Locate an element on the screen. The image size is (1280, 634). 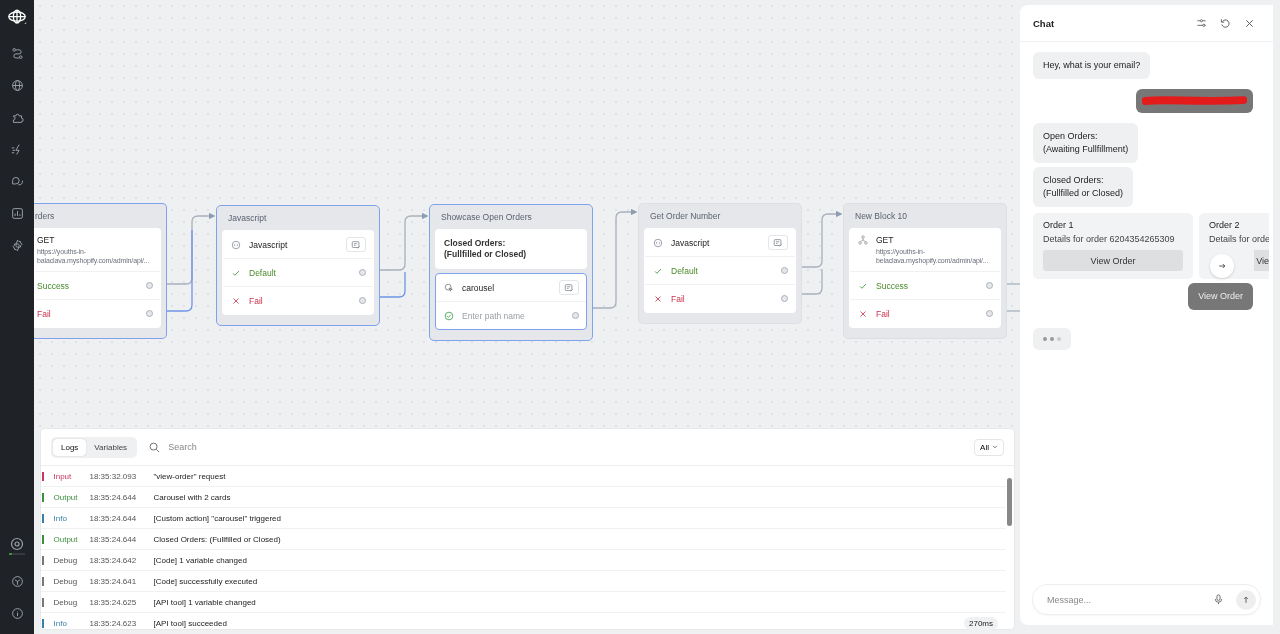
globe-icon is located at coordinates (17, 85).